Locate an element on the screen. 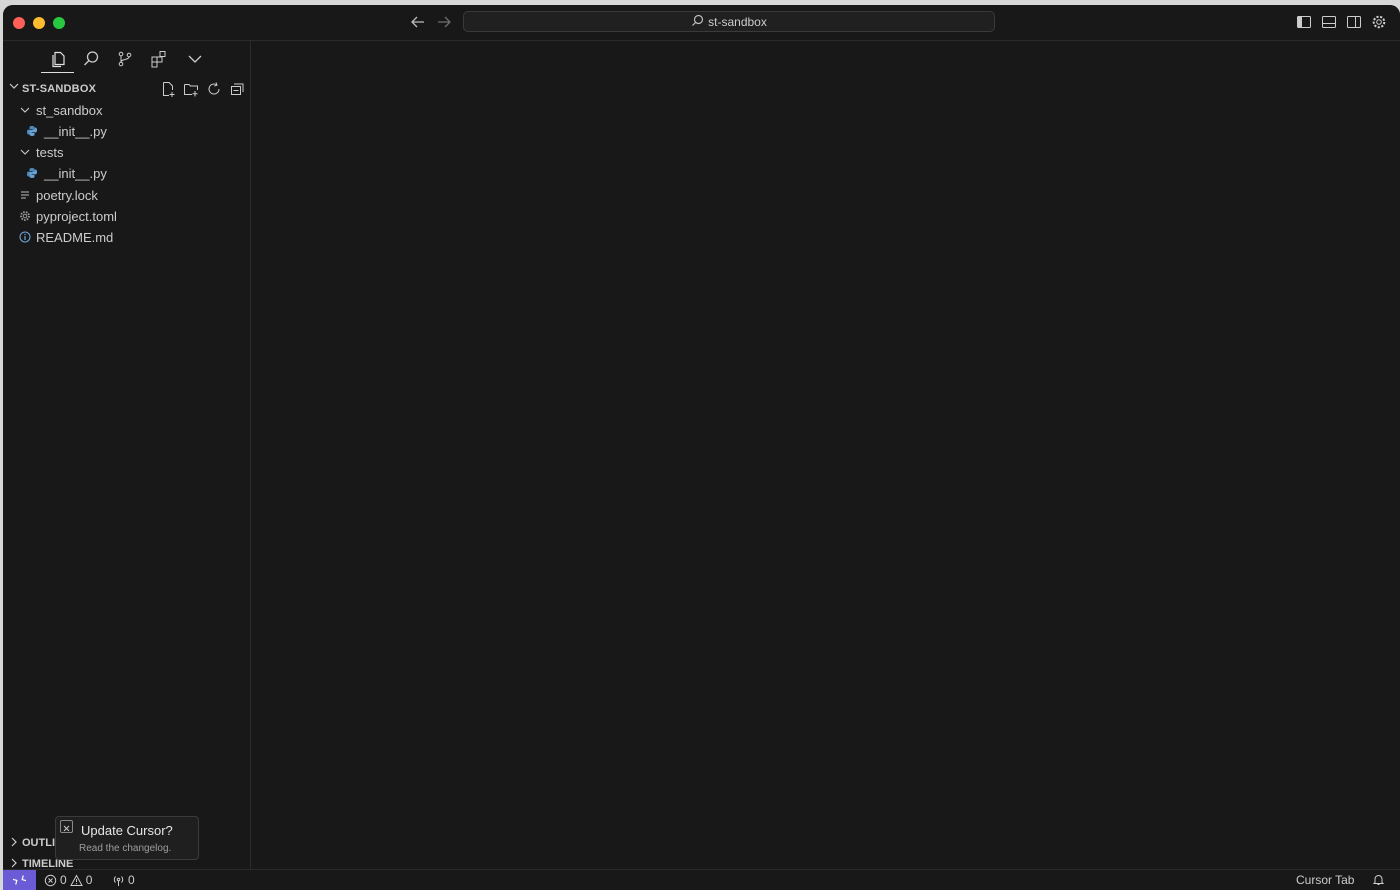  ports-indicator: 0 is located at coordinates (123, 880).